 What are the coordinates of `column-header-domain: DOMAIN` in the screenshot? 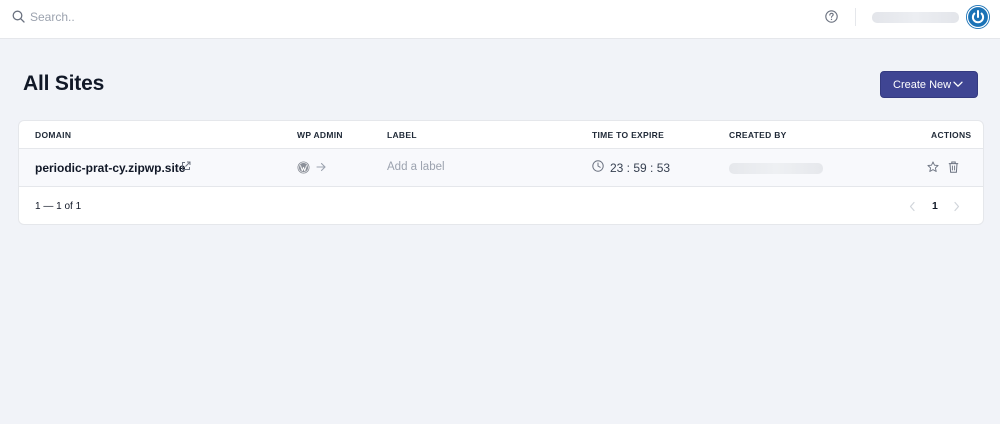 It's located at (53, 135).